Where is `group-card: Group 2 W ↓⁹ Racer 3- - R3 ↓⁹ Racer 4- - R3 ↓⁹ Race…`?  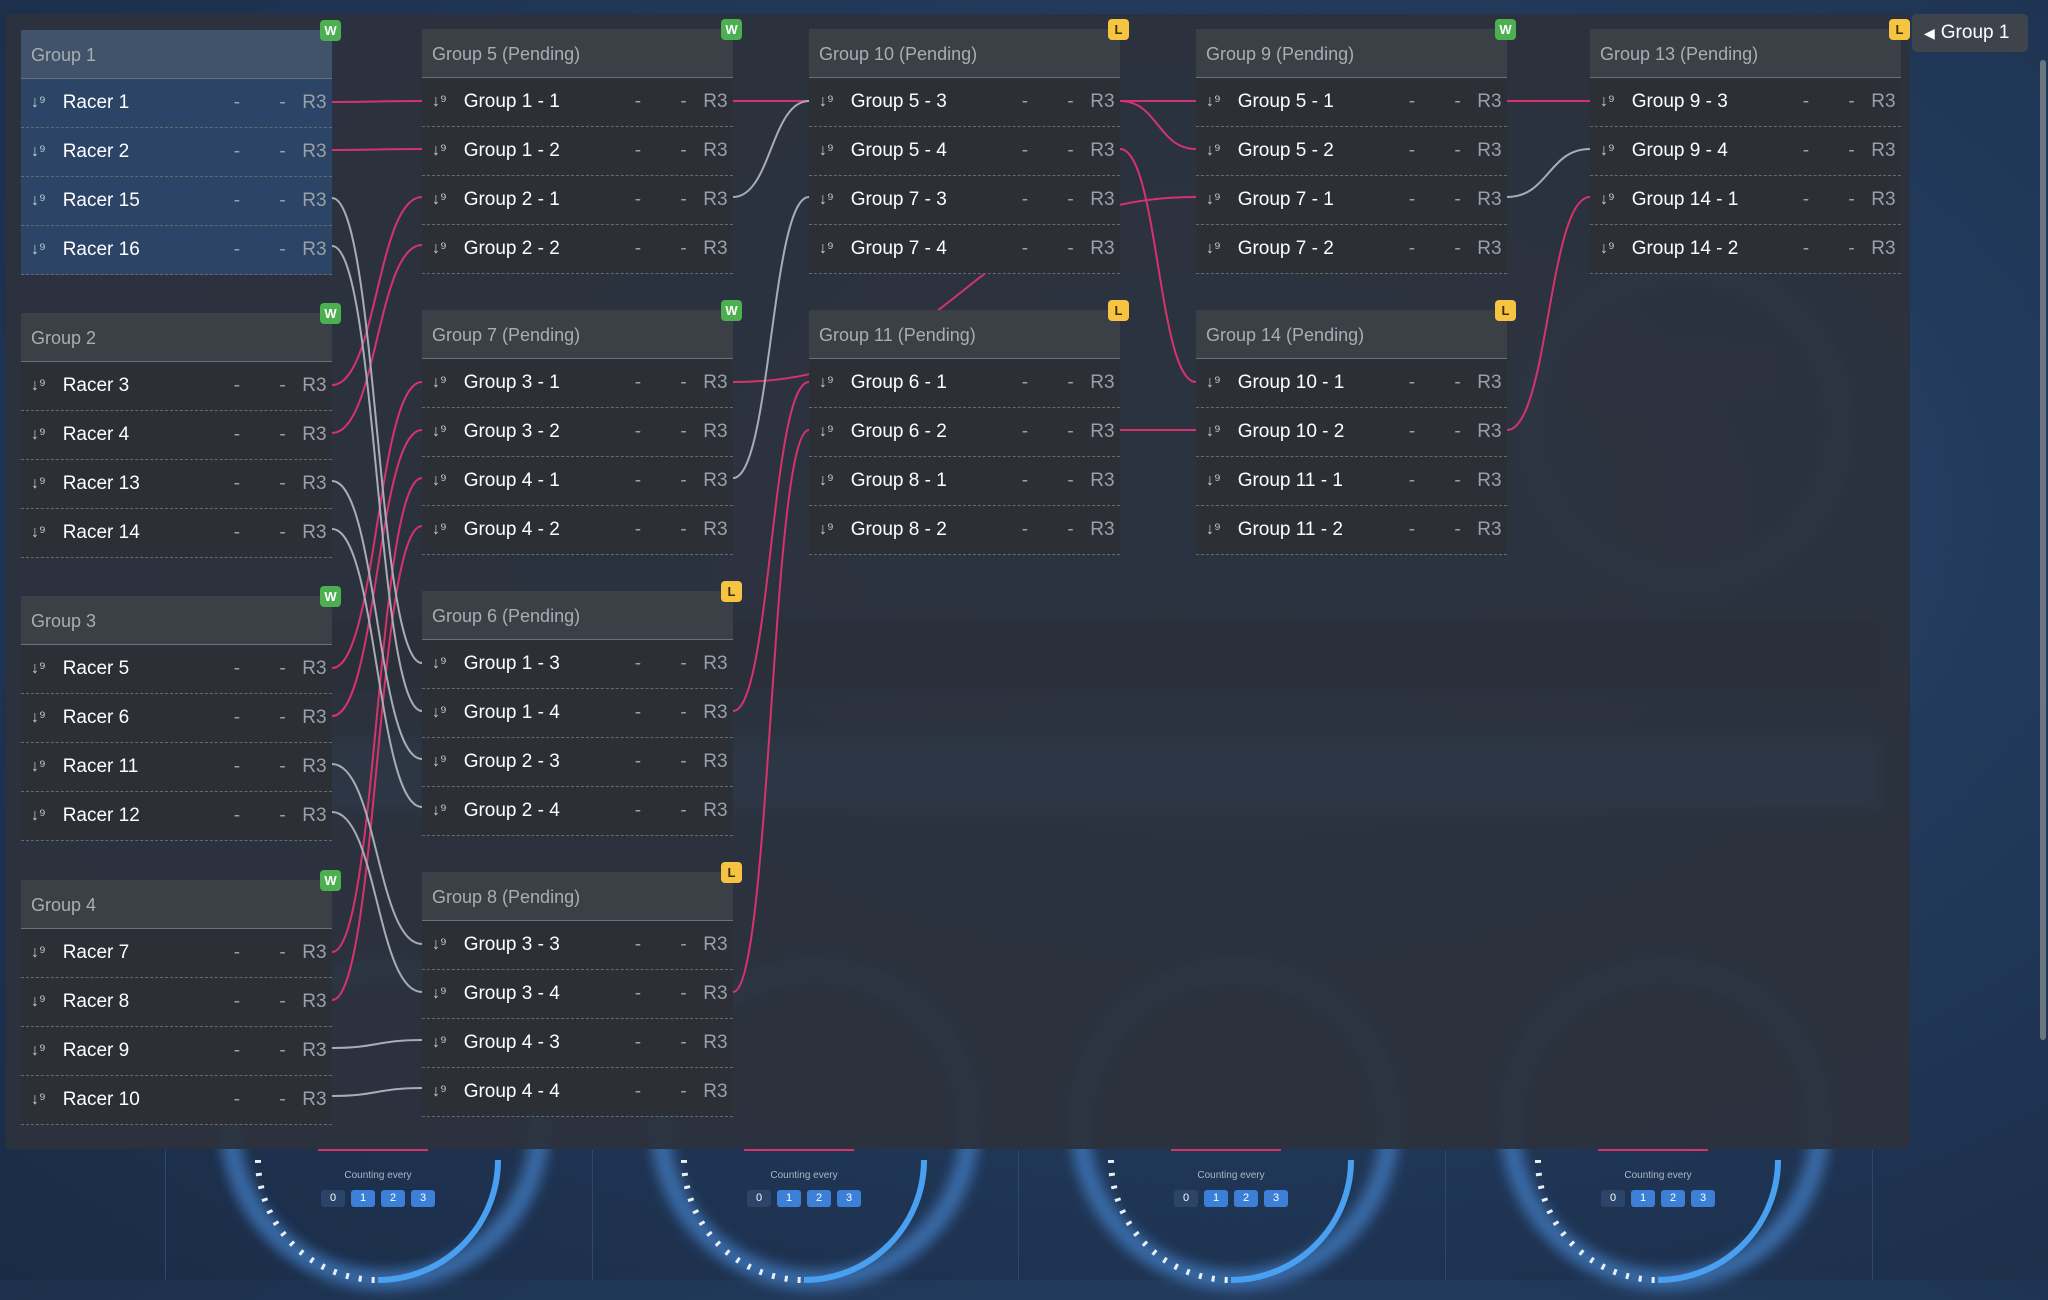 group-card: Group 2 W ↓⁹ Racer 3- - R3 ↓⁹ Racer 4- - R3 ↓⁹ Race… is located at coordinates (181, 430).